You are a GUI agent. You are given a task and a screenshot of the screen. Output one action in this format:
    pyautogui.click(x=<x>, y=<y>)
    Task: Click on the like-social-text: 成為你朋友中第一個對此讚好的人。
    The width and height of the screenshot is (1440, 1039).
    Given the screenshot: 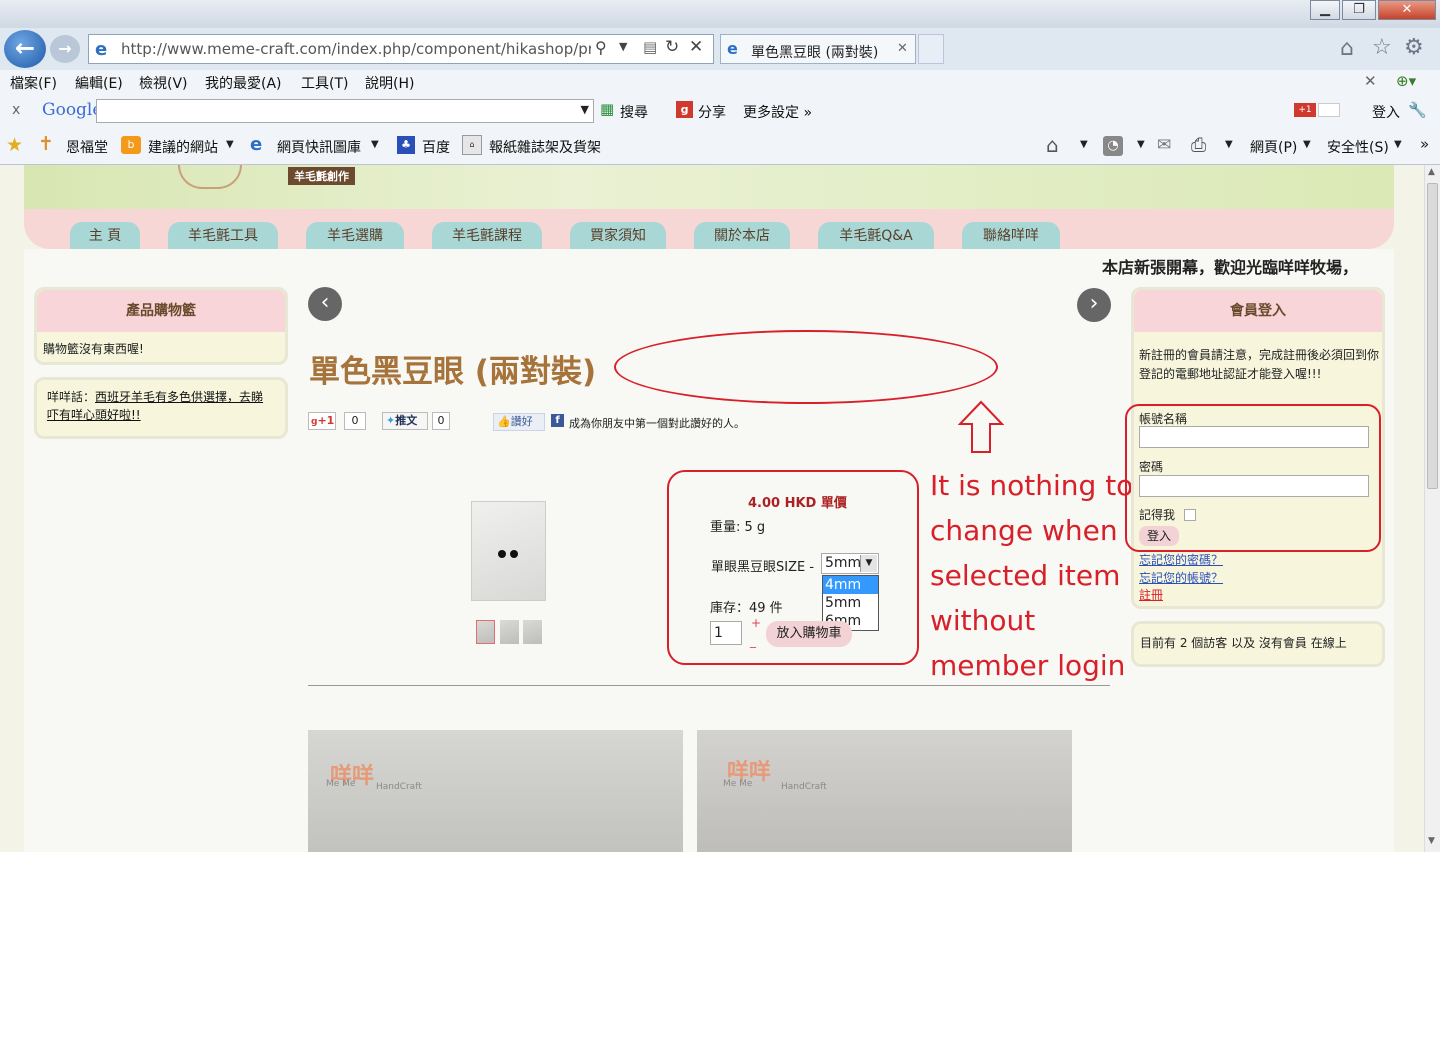 What is the action you would take?
    pyautogui.click(x=657, y=423)
    